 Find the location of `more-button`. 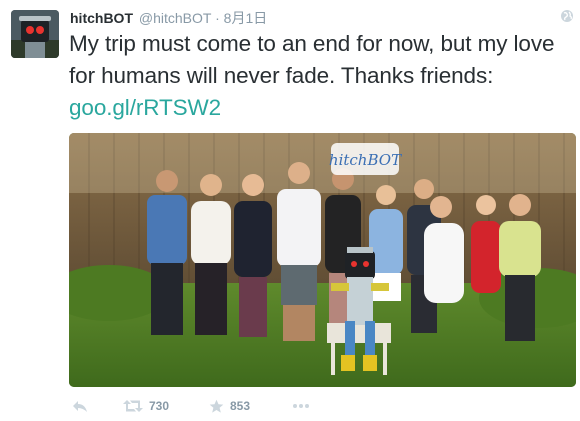

more-button is located at coordinates (301, 406).